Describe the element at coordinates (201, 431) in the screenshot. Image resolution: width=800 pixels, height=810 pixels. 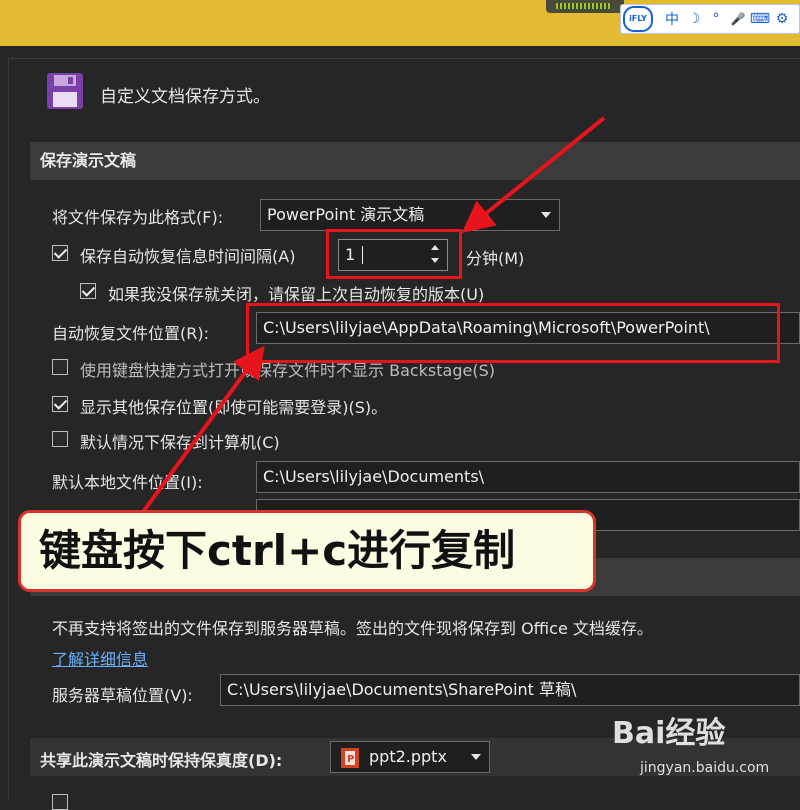
I see `arrow-to-path` at that location.